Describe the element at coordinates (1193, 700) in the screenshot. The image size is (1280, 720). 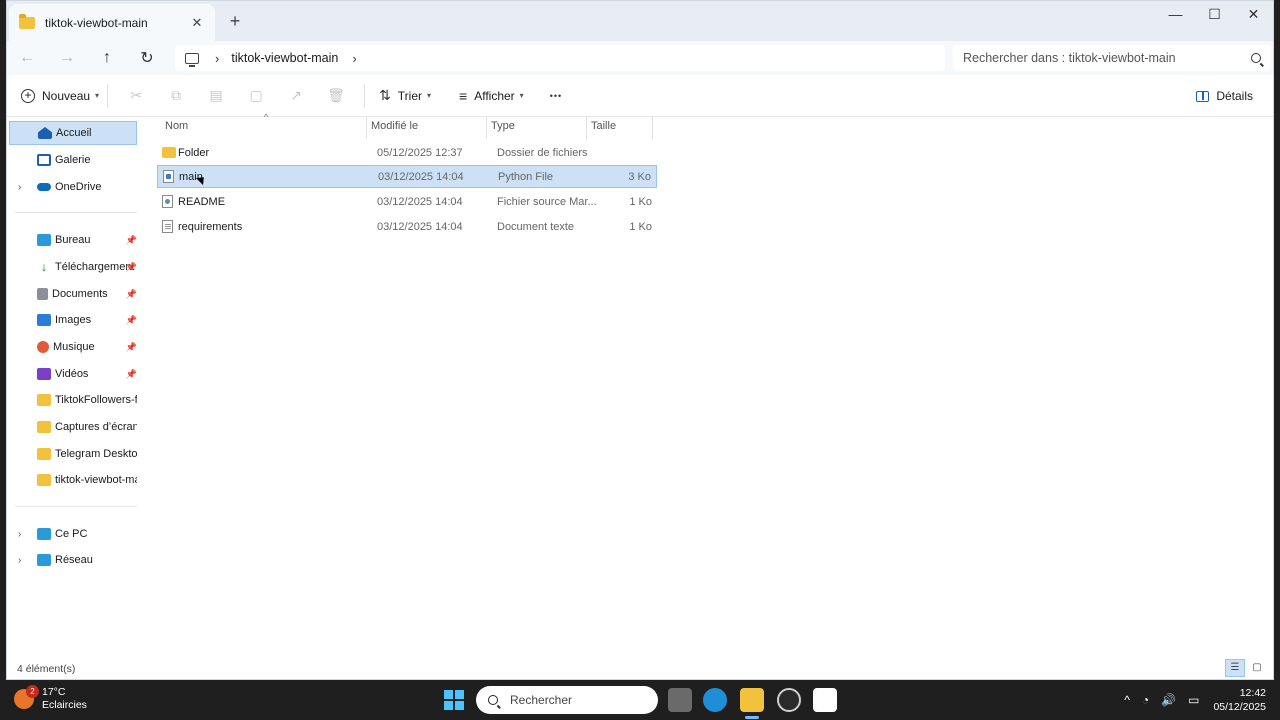
I see `battery-icon: ▭` at that location.